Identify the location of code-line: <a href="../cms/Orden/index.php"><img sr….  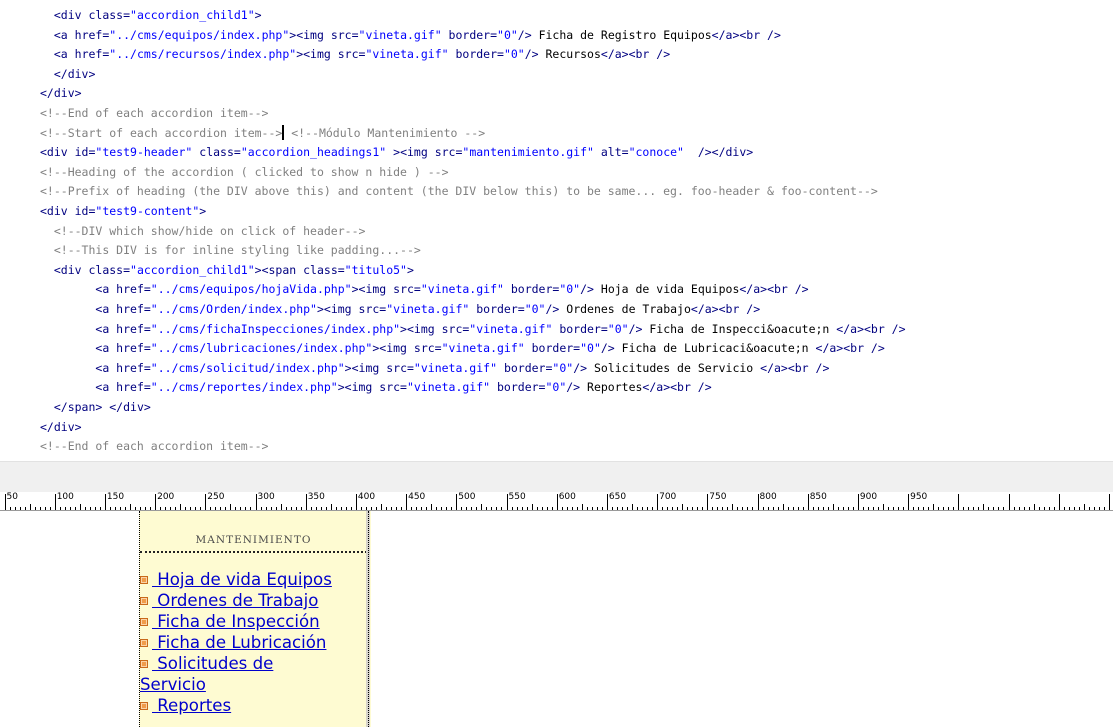
(400, 310).